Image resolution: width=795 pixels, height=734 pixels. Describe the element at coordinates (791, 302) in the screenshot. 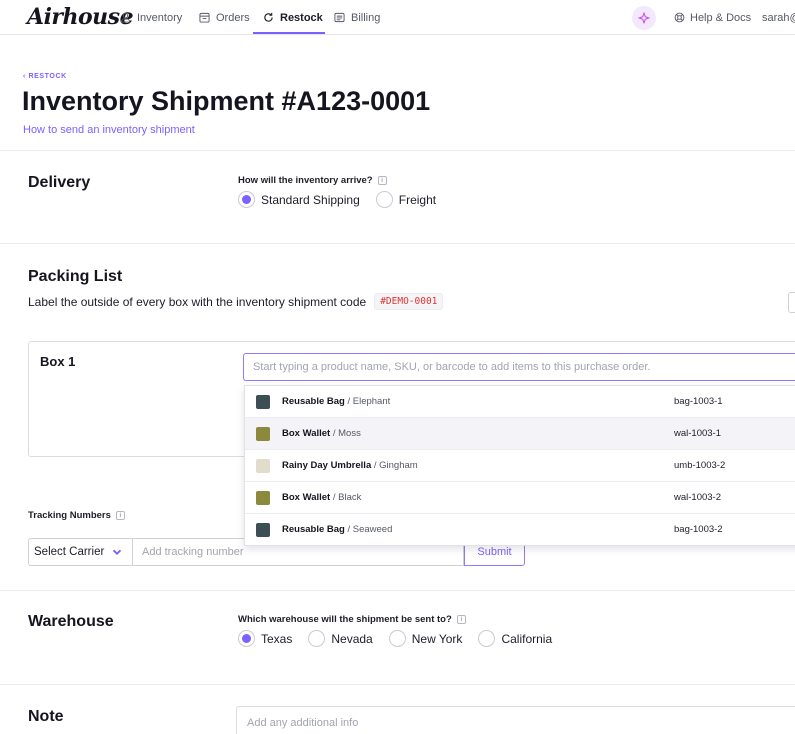

I see `print-labels-button` at that location.